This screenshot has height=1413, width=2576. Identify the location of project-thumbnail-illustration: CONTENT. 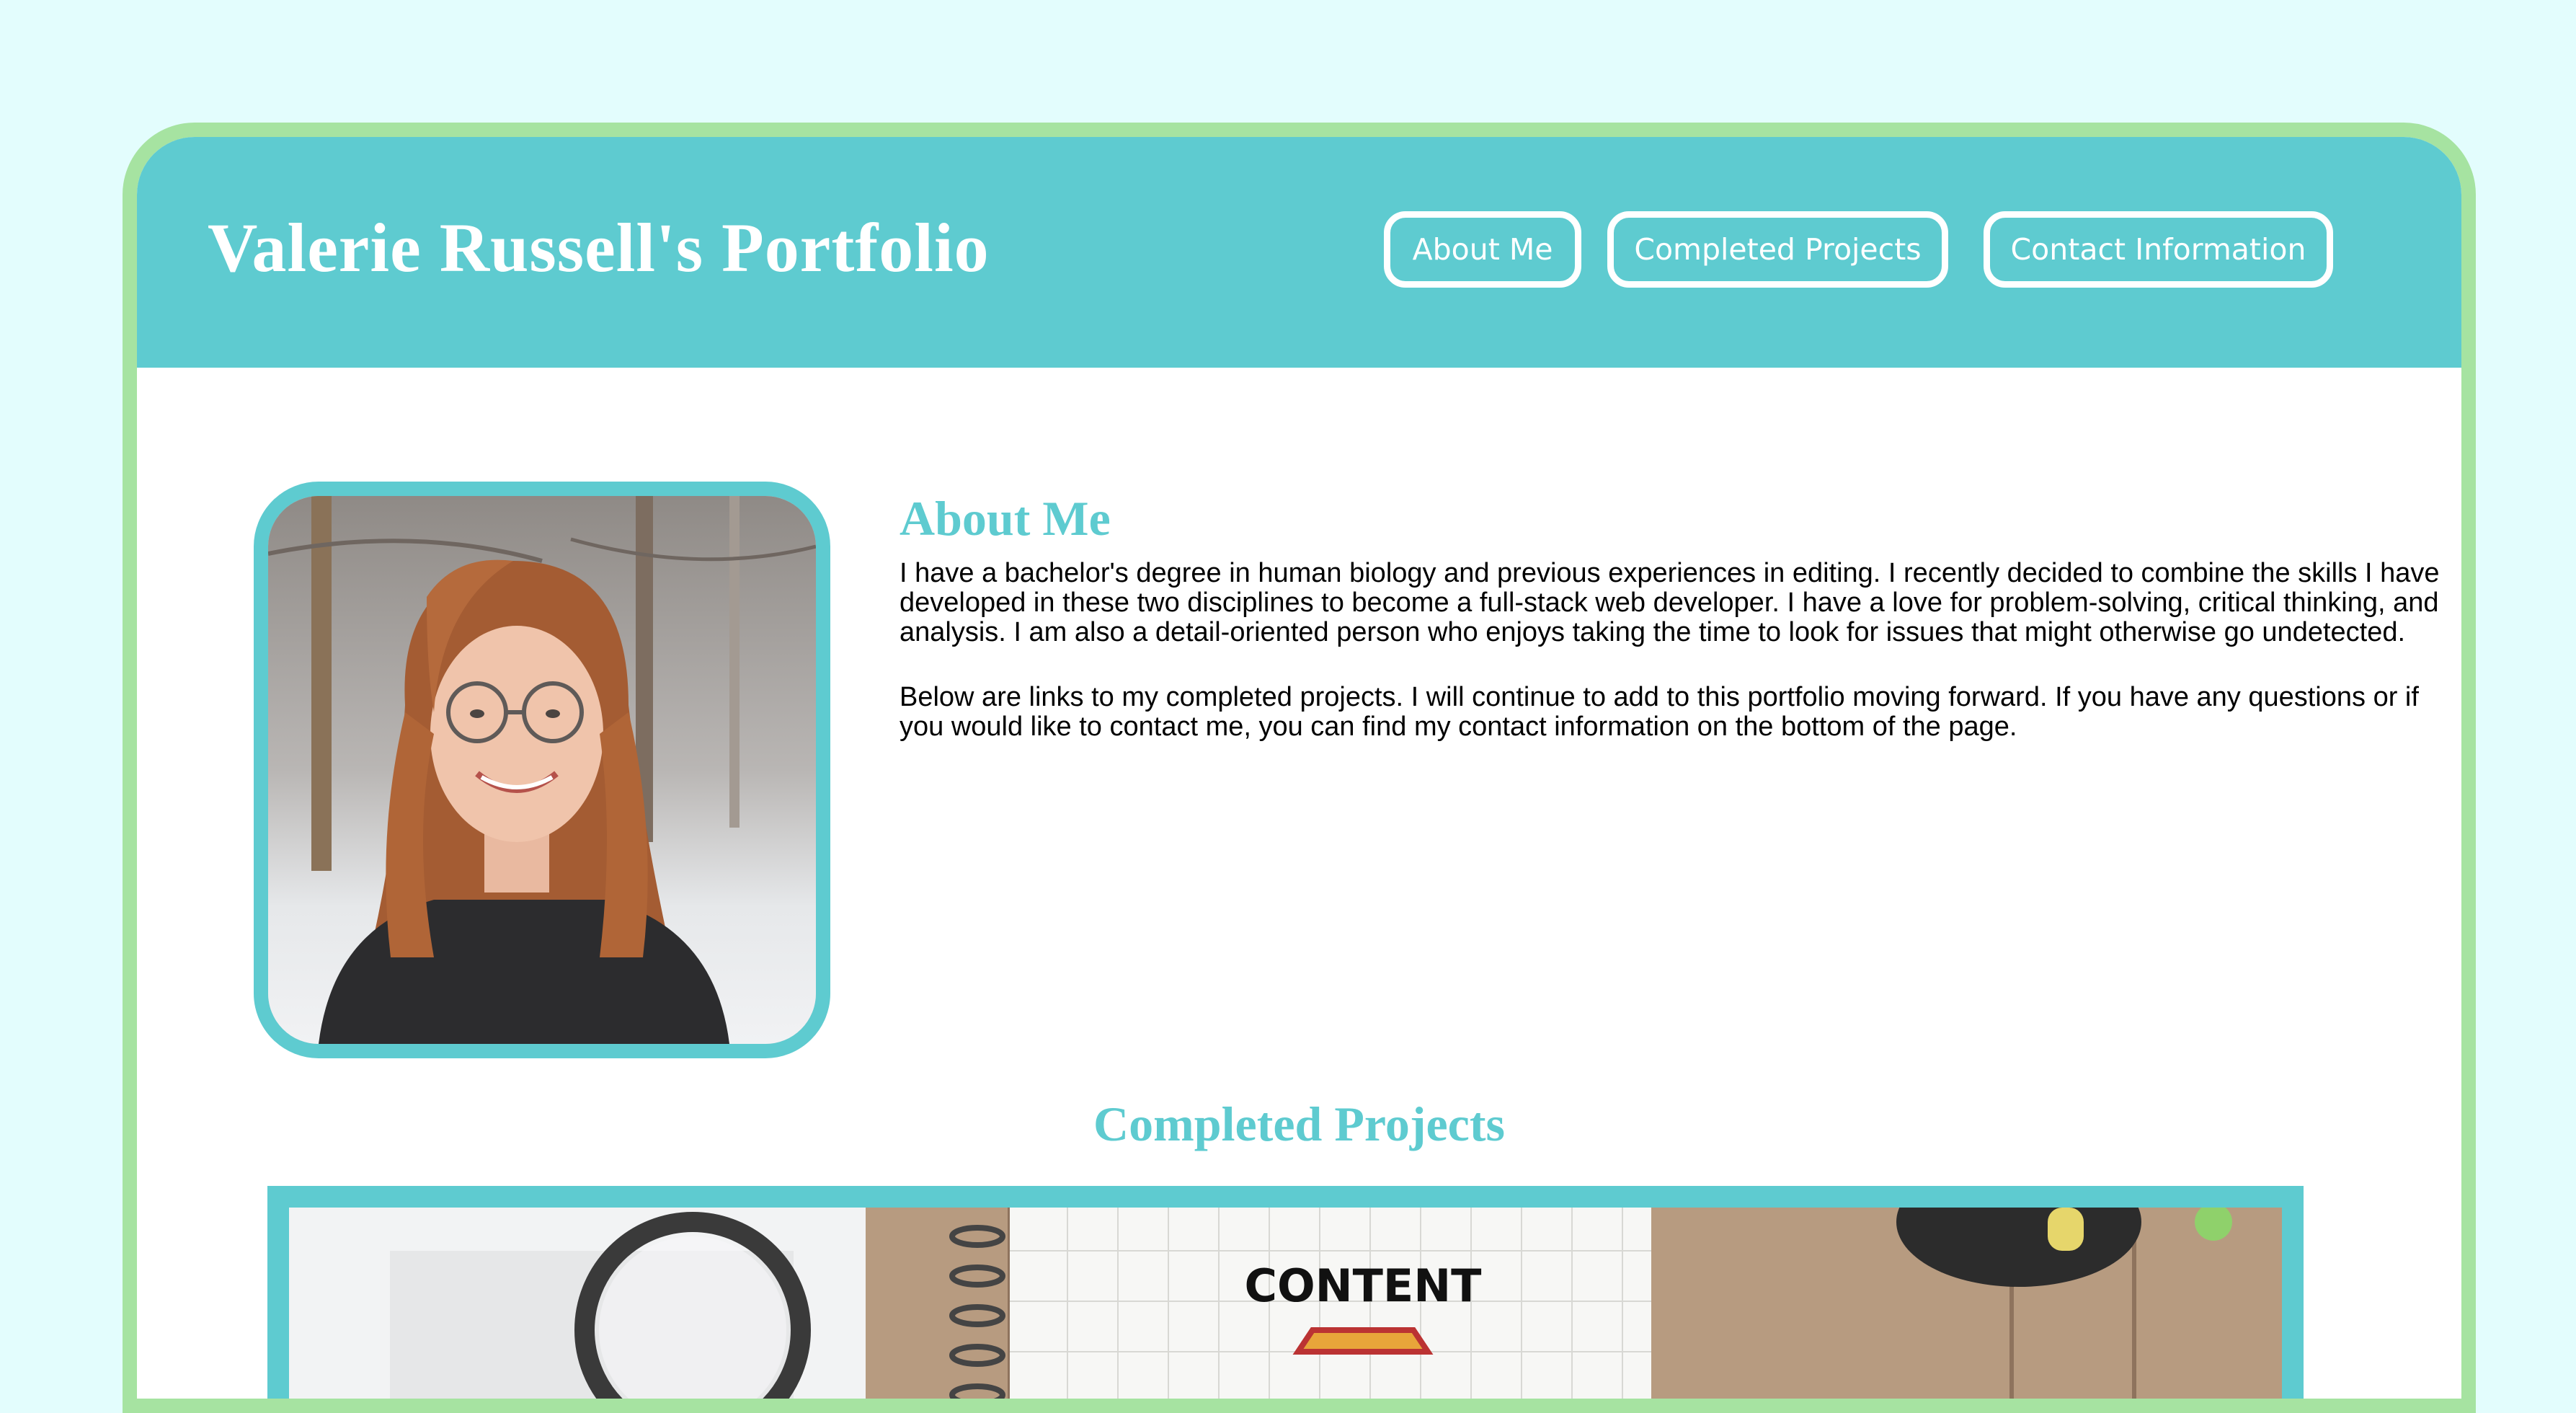
(1285, 1303).